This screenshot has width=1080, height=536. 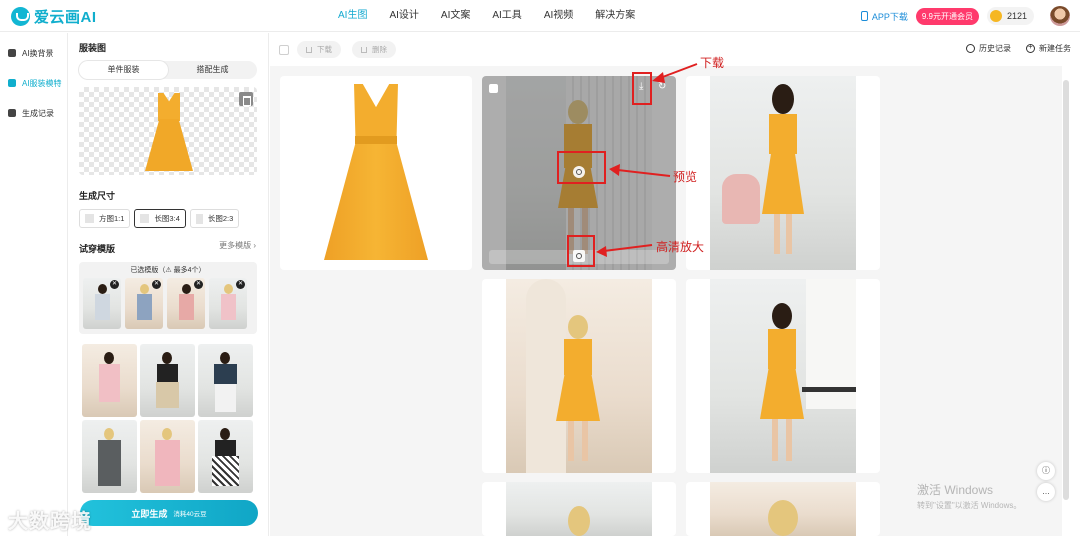 What do you see at coordinates (168, 131) in the screenshot?
I see `garment-upload-preview` at bounding box center [168, 131].